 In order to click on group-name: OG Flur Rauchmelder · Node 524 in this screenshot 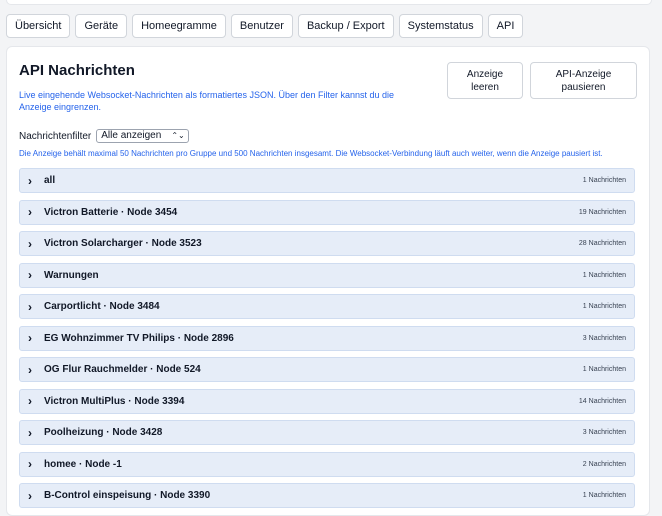, I will do `click(122, 369)`.